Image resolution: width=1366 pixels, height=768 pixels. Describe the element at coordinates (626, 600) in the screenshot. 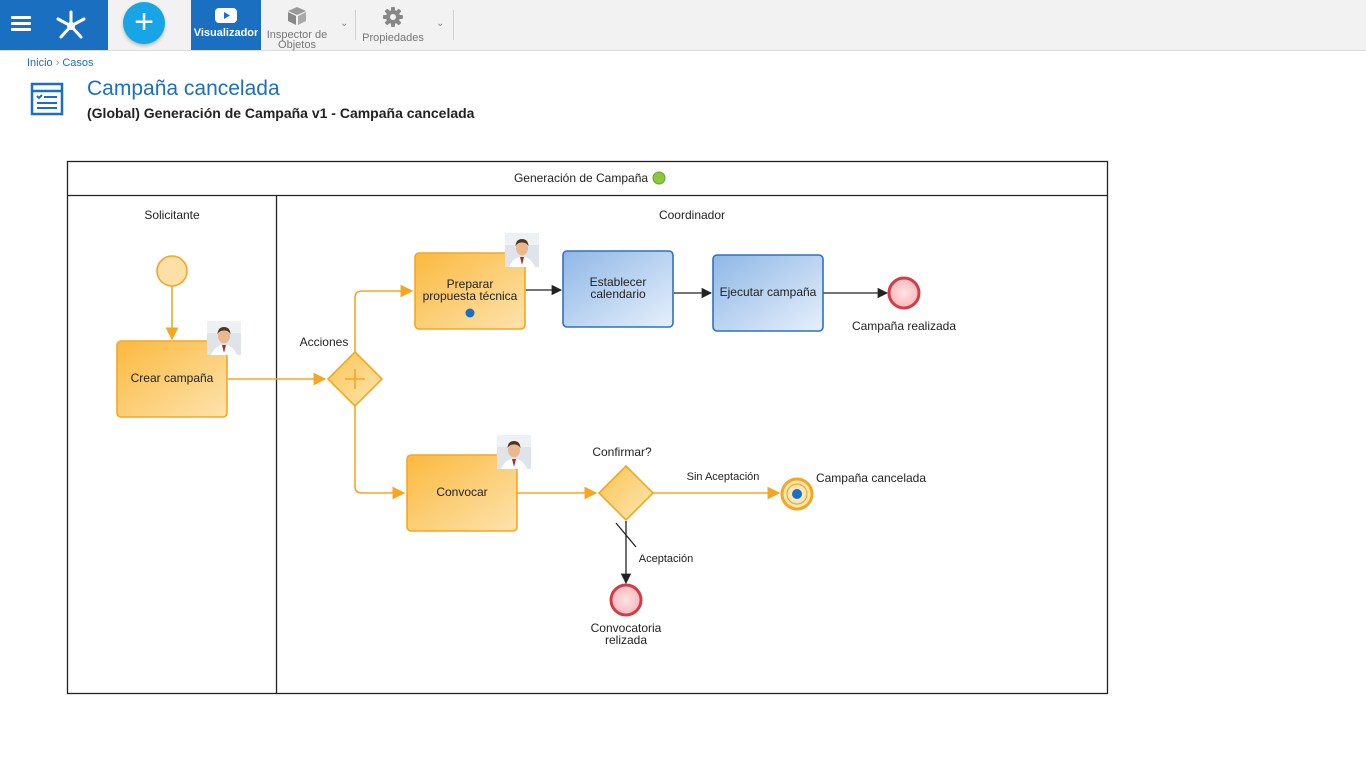

I see `end-event-convocatoria` at that location.